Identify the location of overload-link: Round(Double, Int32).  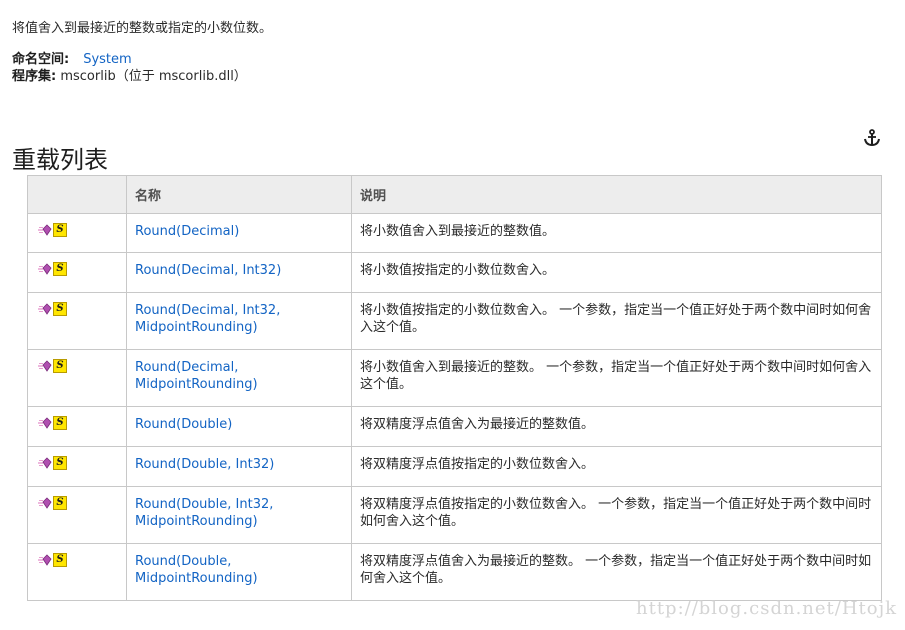
(204, 464).